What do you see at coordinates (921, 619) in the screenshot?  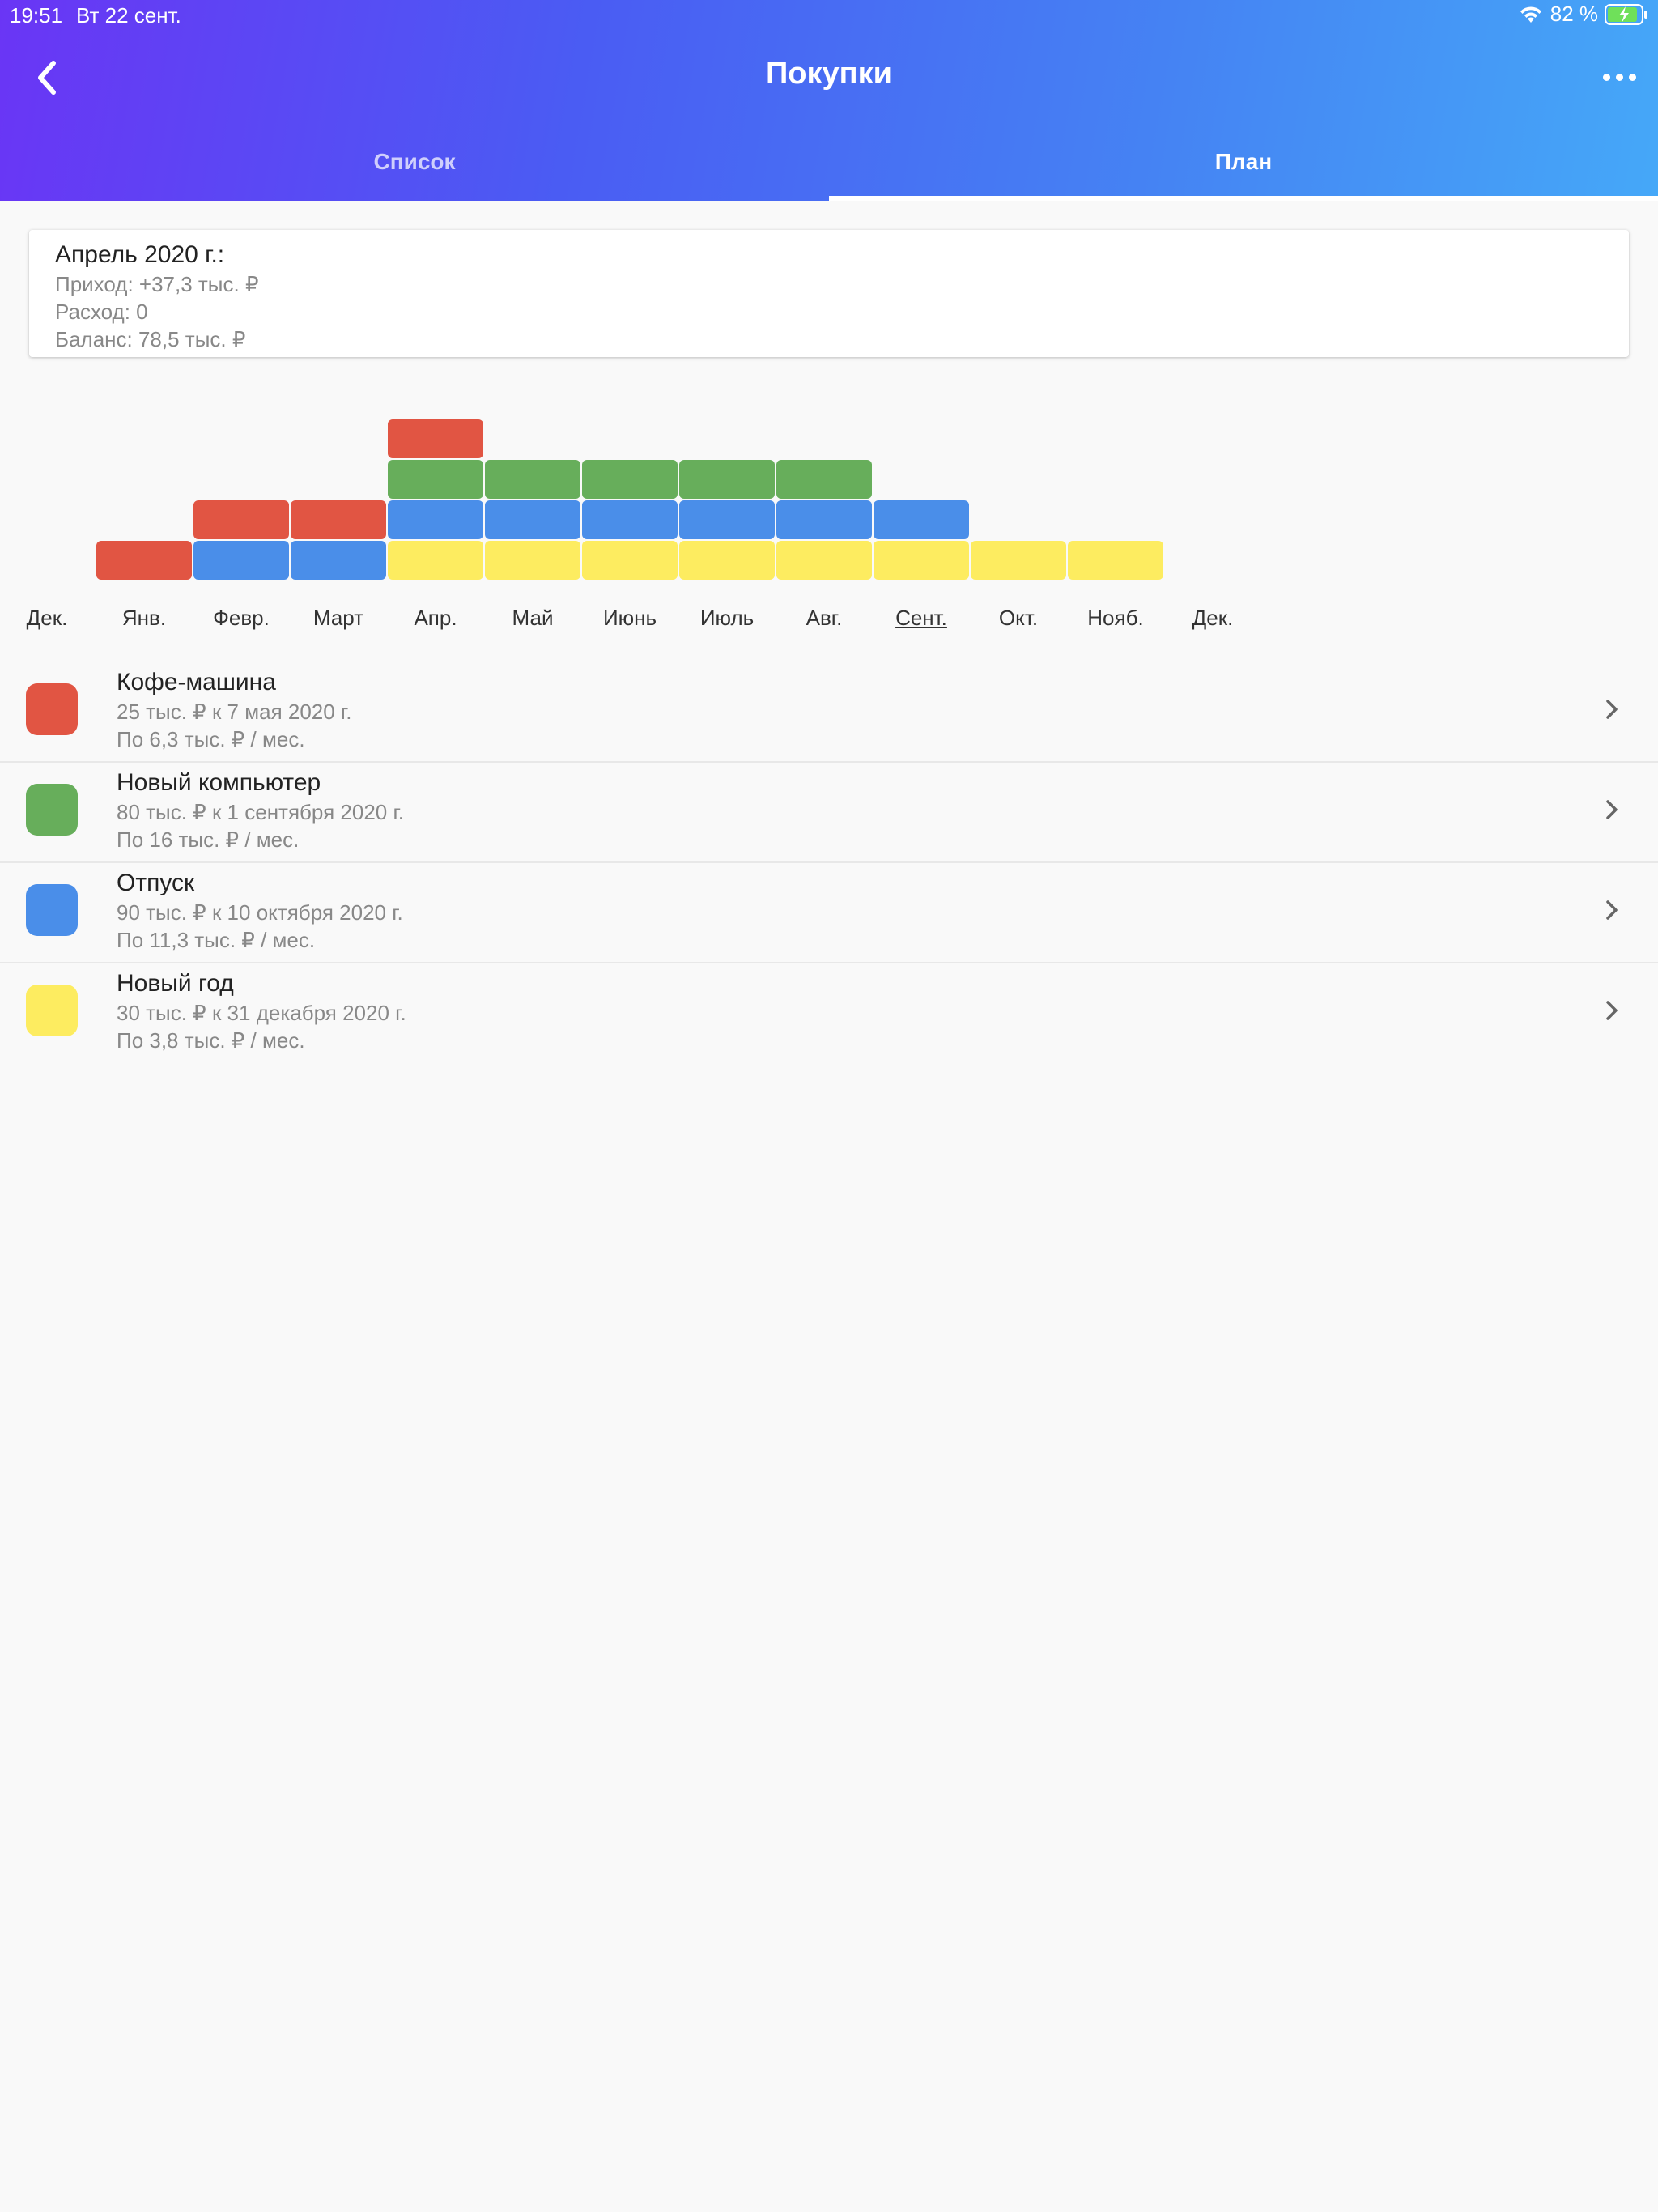 I see `month-label: Сент.` at bounding box center [921, 619].